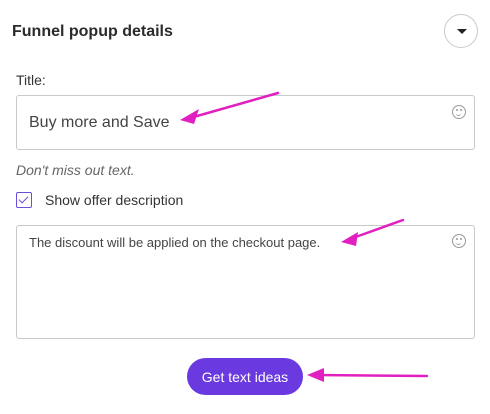  I want to click on annotation-arrow-button, so click(371, 375).